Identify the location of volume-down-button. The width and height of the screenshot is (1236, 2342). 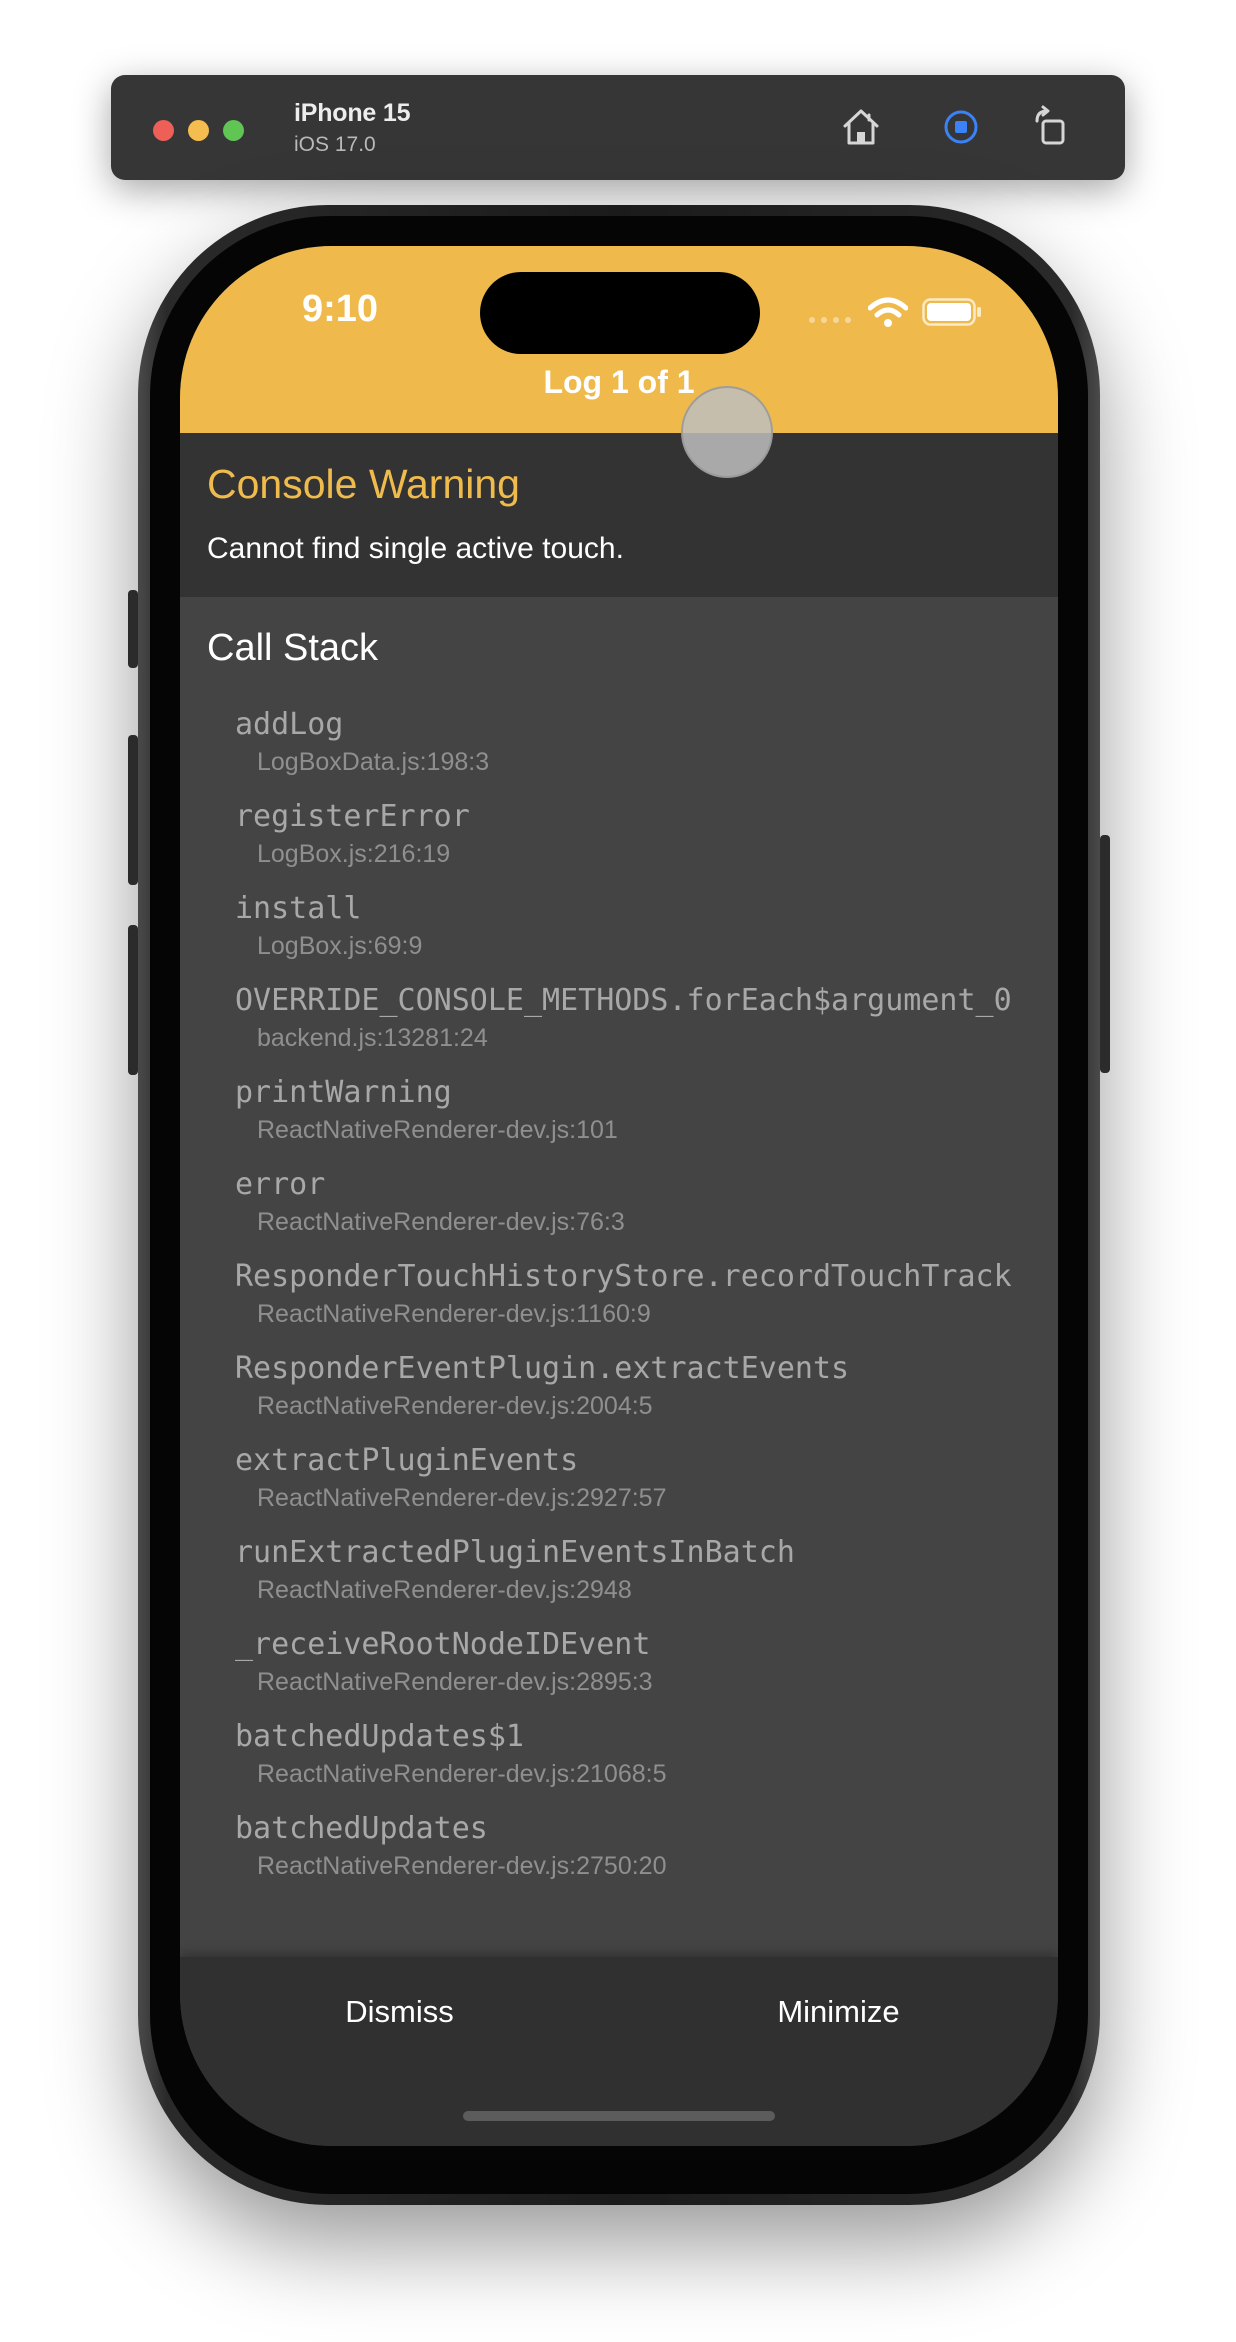
(133, 1000).